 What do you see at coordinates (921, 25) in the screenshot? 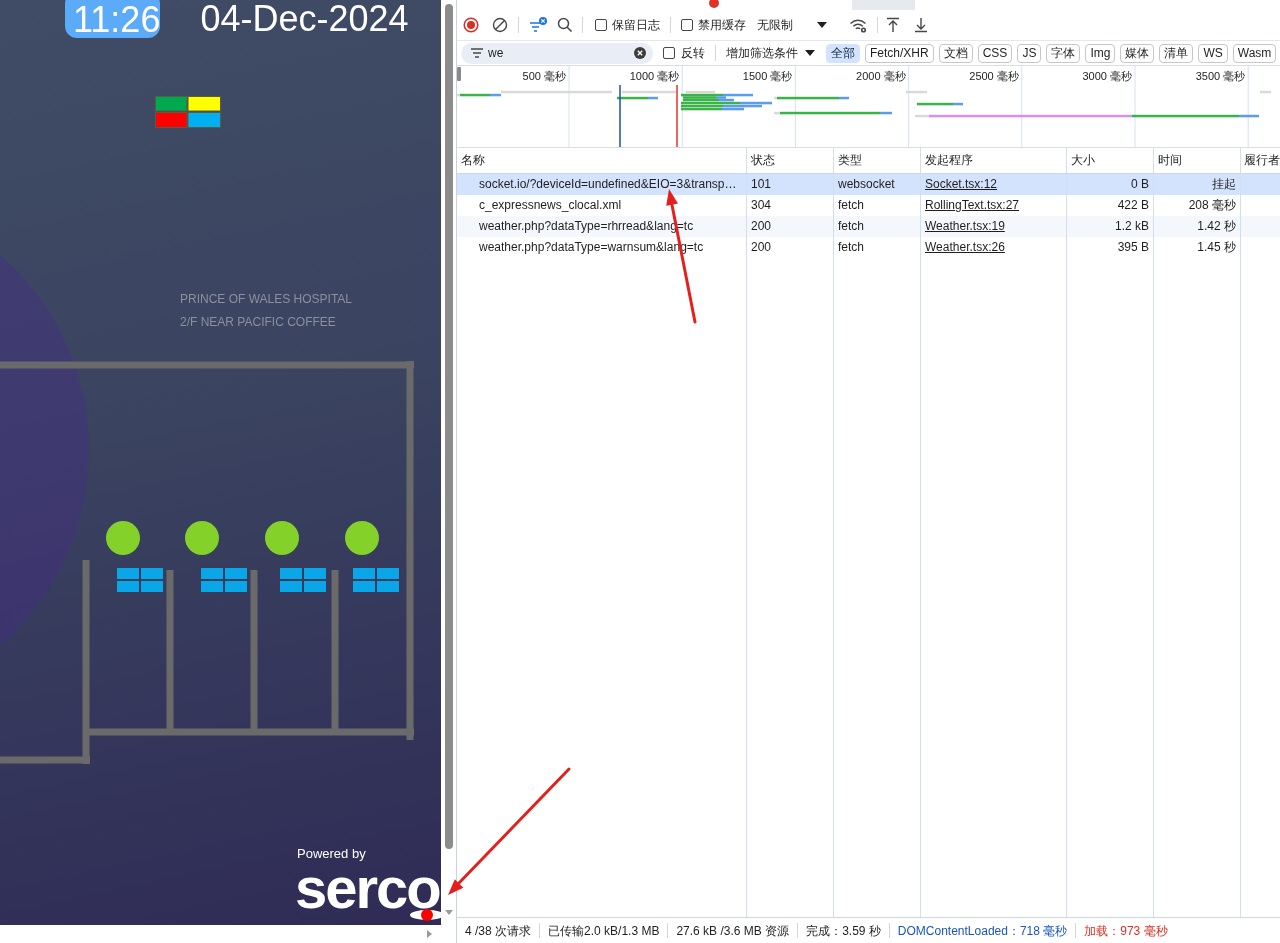
I see `download-icon` at bounding box center [921, 25].